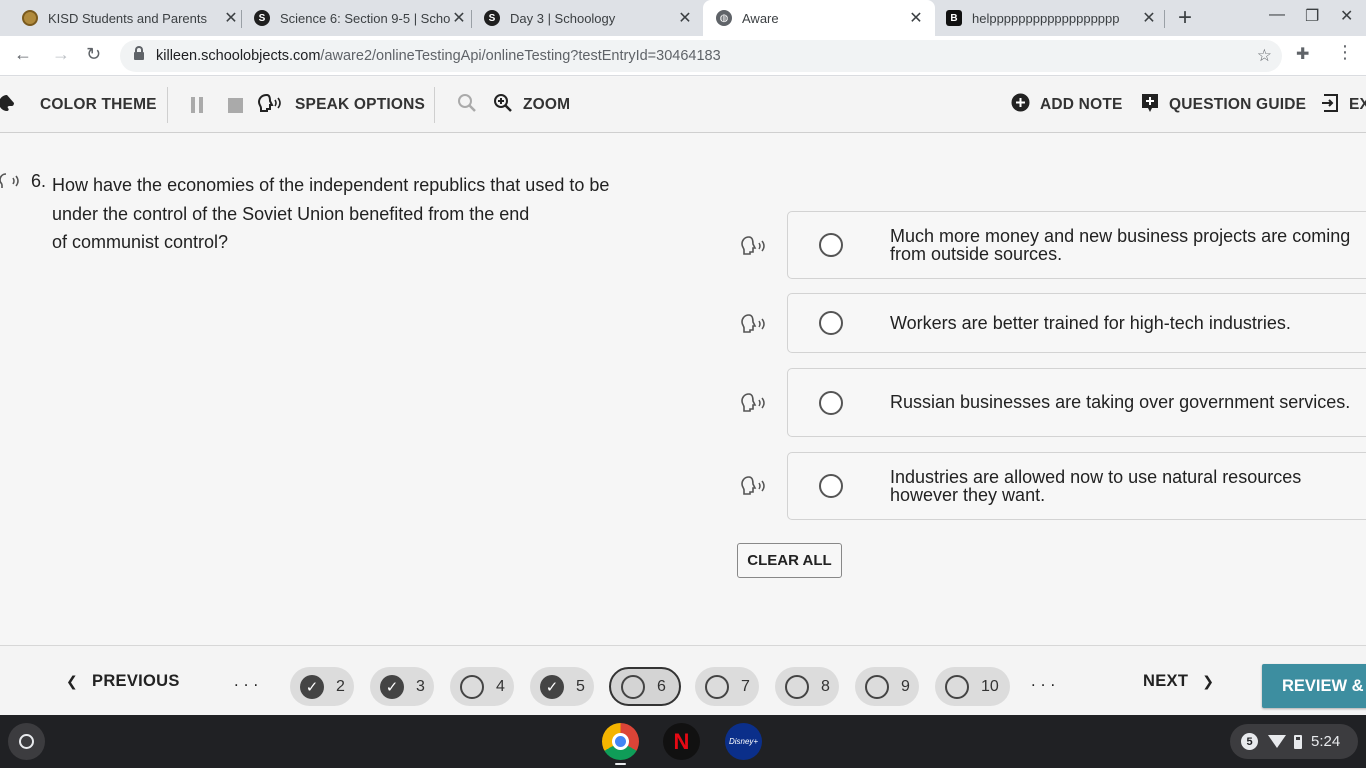  I want to click on clock: 5:24, so click(1326, 741).